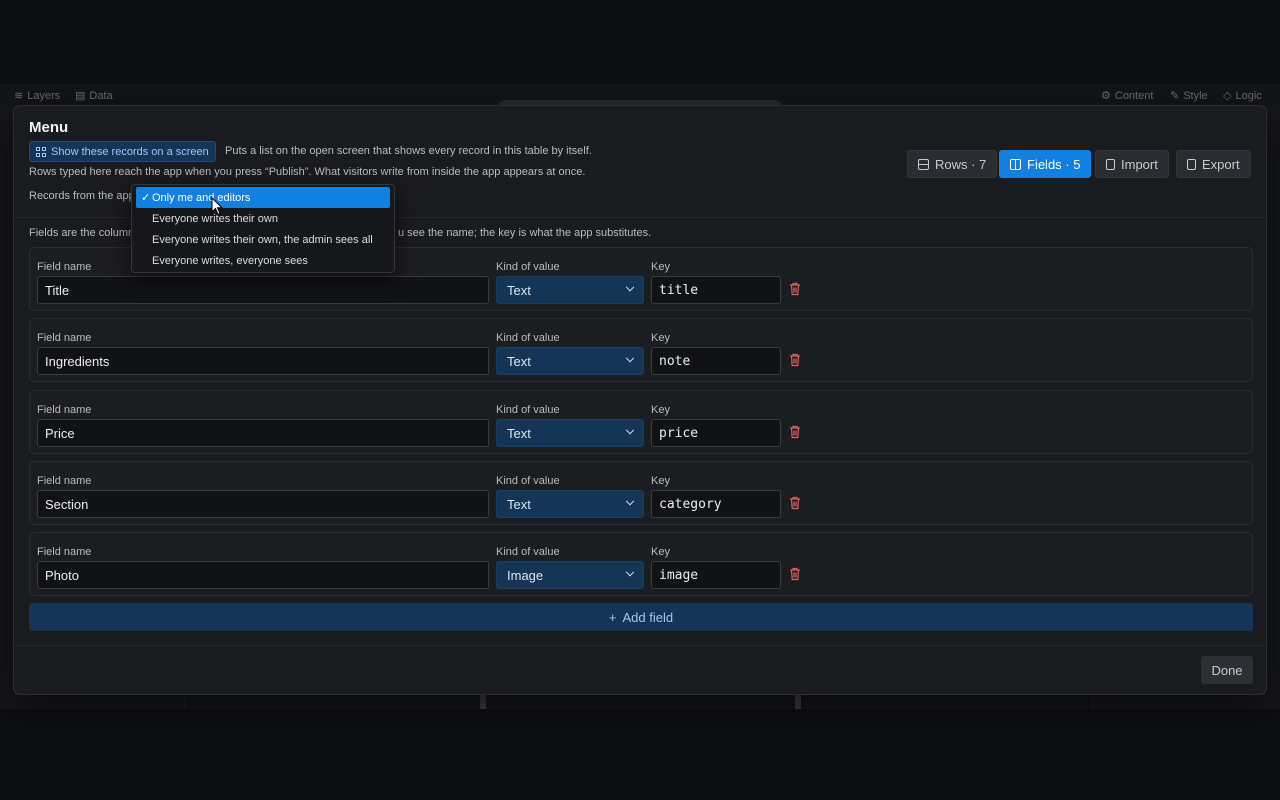  What do you see at coordinates (1242, 96) in the screenshot?
I see `bg-tab-logic: ◇ Logic` at bounding box center [1242, 96].